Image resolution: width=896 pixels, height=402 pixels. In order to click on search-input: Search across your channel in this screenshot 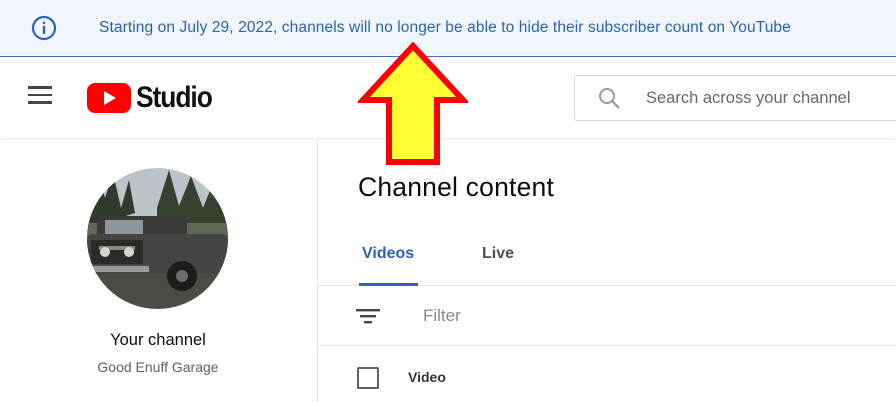, I will do `click(748, 98)`.